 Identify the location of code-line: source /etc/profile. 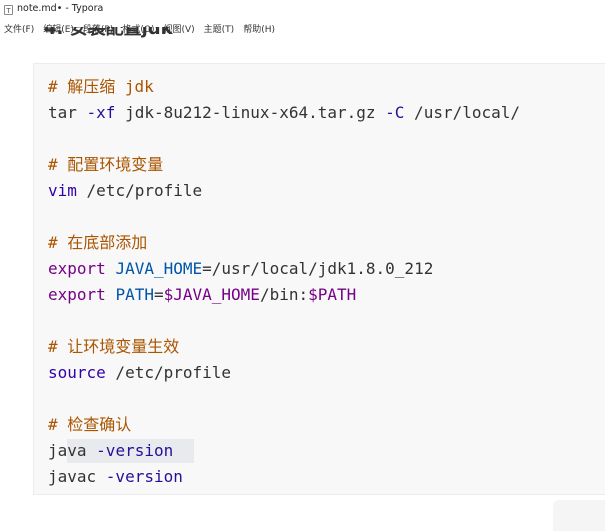
(139, 373).